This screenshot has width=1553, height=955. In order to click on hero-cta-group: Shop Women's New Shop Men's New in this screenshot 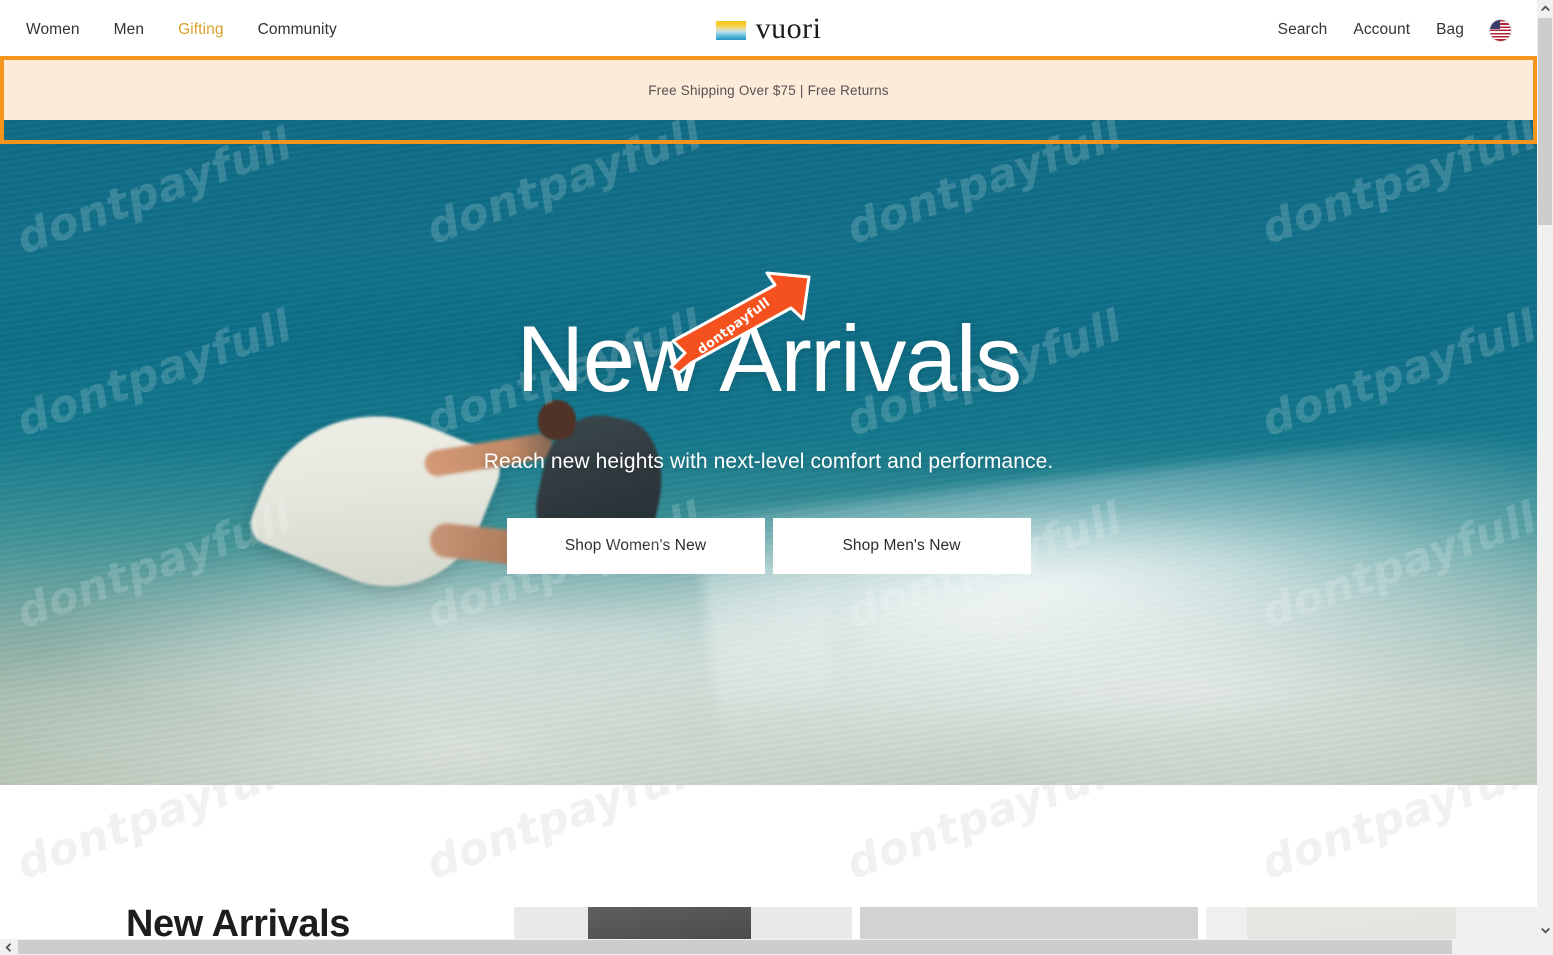, I will do `click(768, 546)`.